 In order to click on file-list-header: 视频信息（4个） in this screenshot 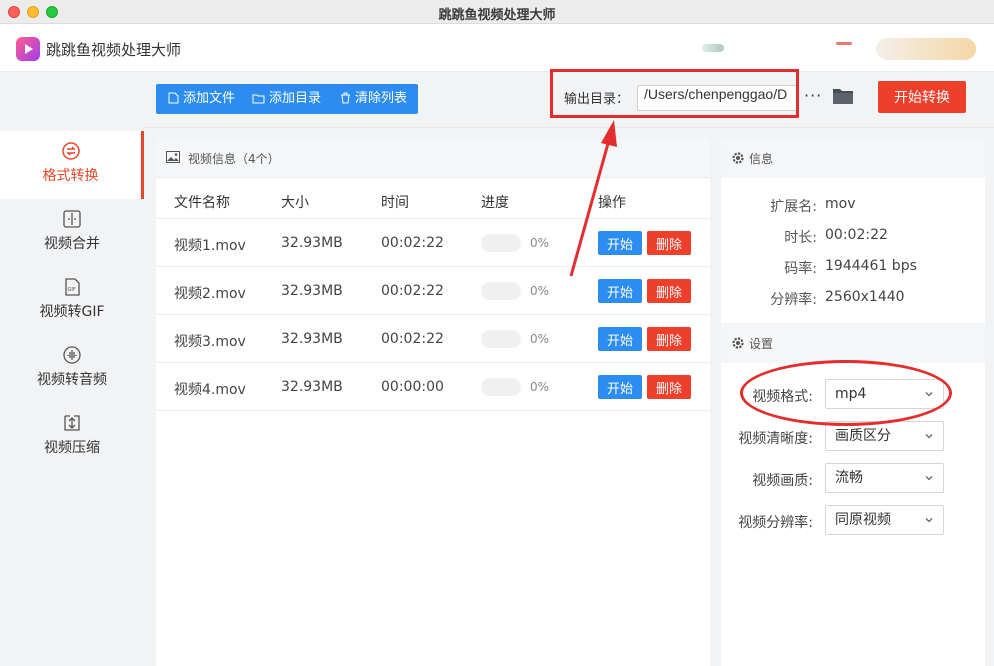, I will do `click(433, 158)`.